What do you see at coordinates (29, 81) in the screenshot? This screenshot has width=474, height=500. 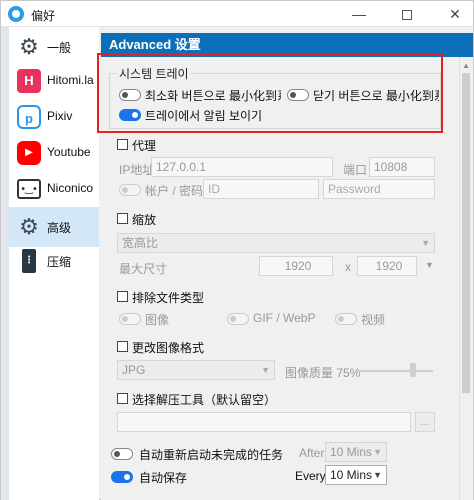 I see `hitomi-icon: H` at bounding box center [29, 81].